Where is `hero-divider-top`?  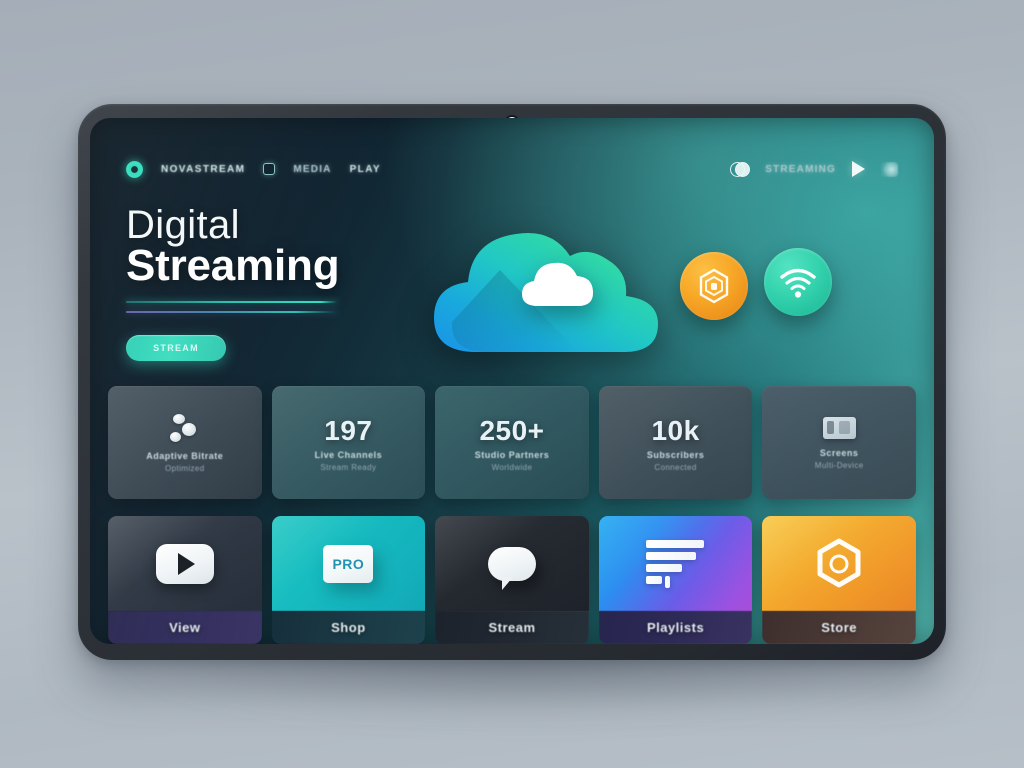
hero-divider-top is located at coordinates (232, 302).